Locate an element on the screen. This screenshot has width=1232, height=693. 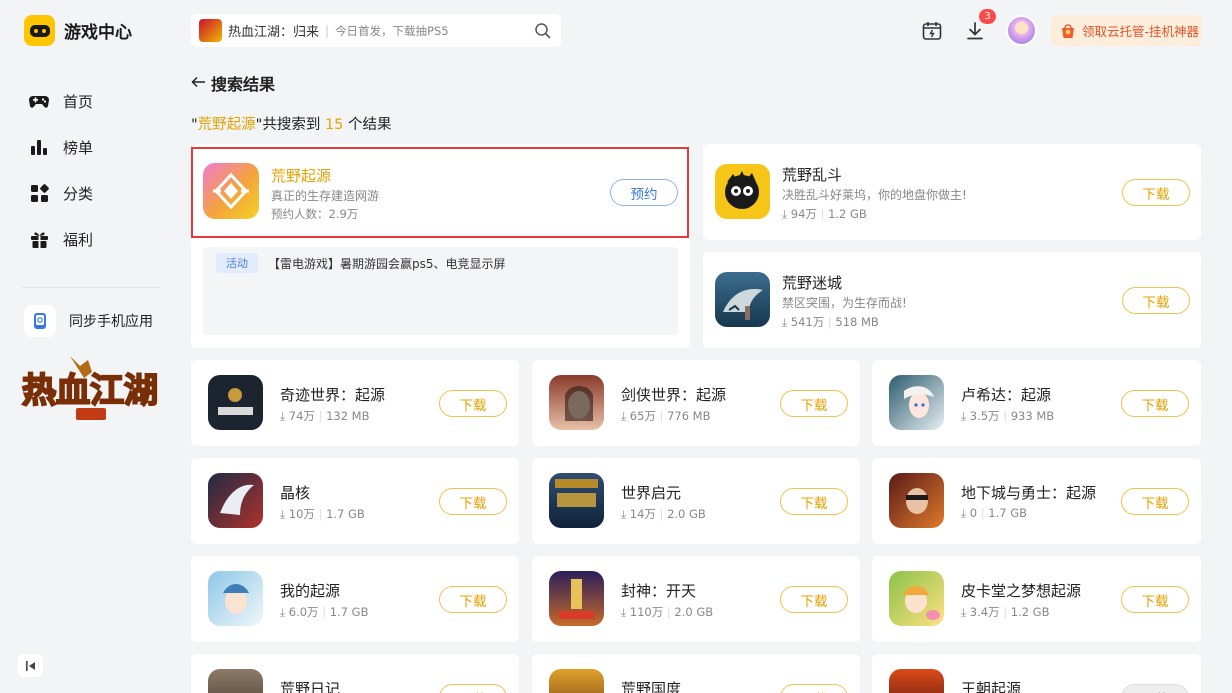
cloud-hosting-button: 领取云托管-挂机神器 is located at coordinates (1126, 30).